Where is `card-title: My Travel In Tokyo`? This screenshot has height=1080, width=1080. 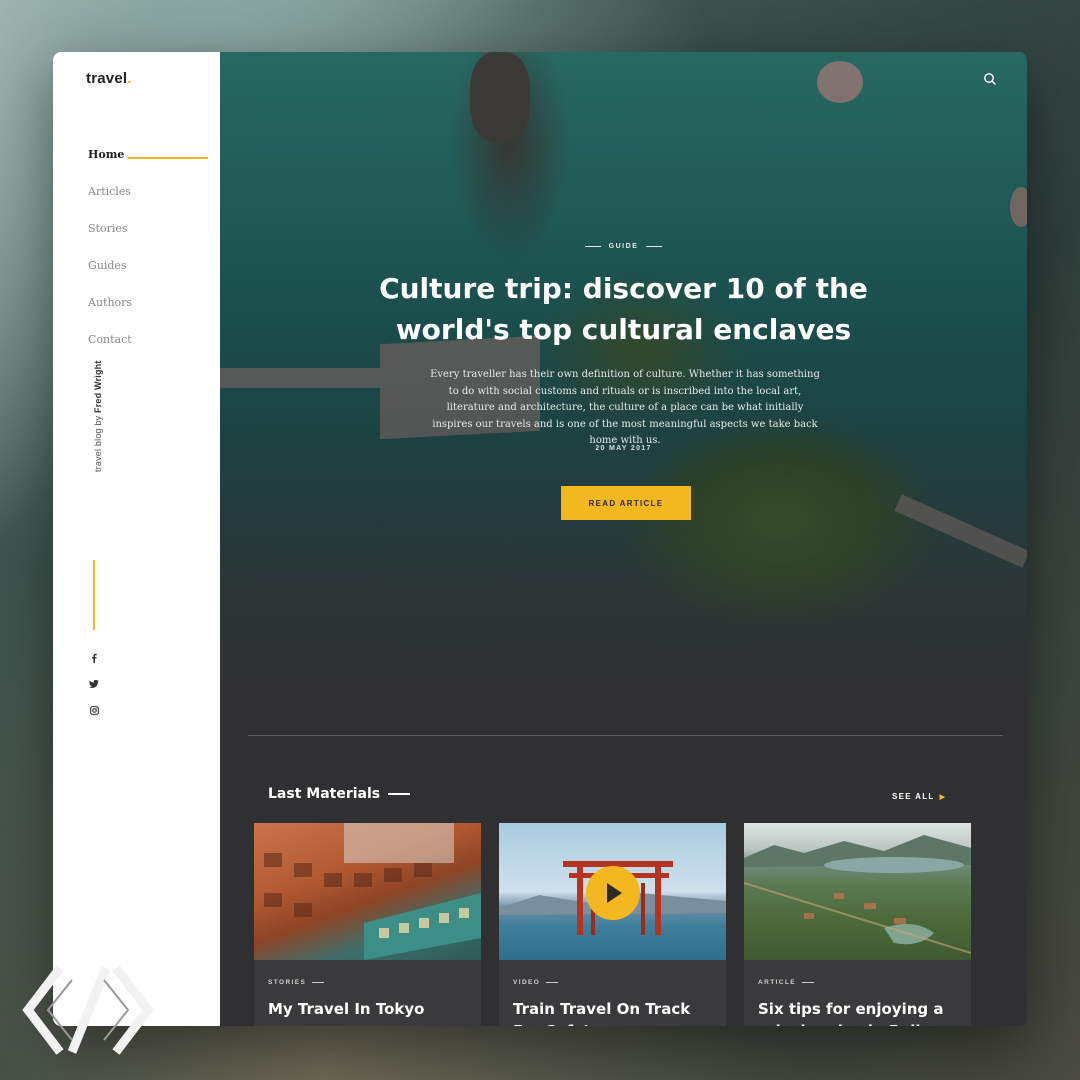 card-title: My Travel In Tokyo is located at coordinates (370, 1009).